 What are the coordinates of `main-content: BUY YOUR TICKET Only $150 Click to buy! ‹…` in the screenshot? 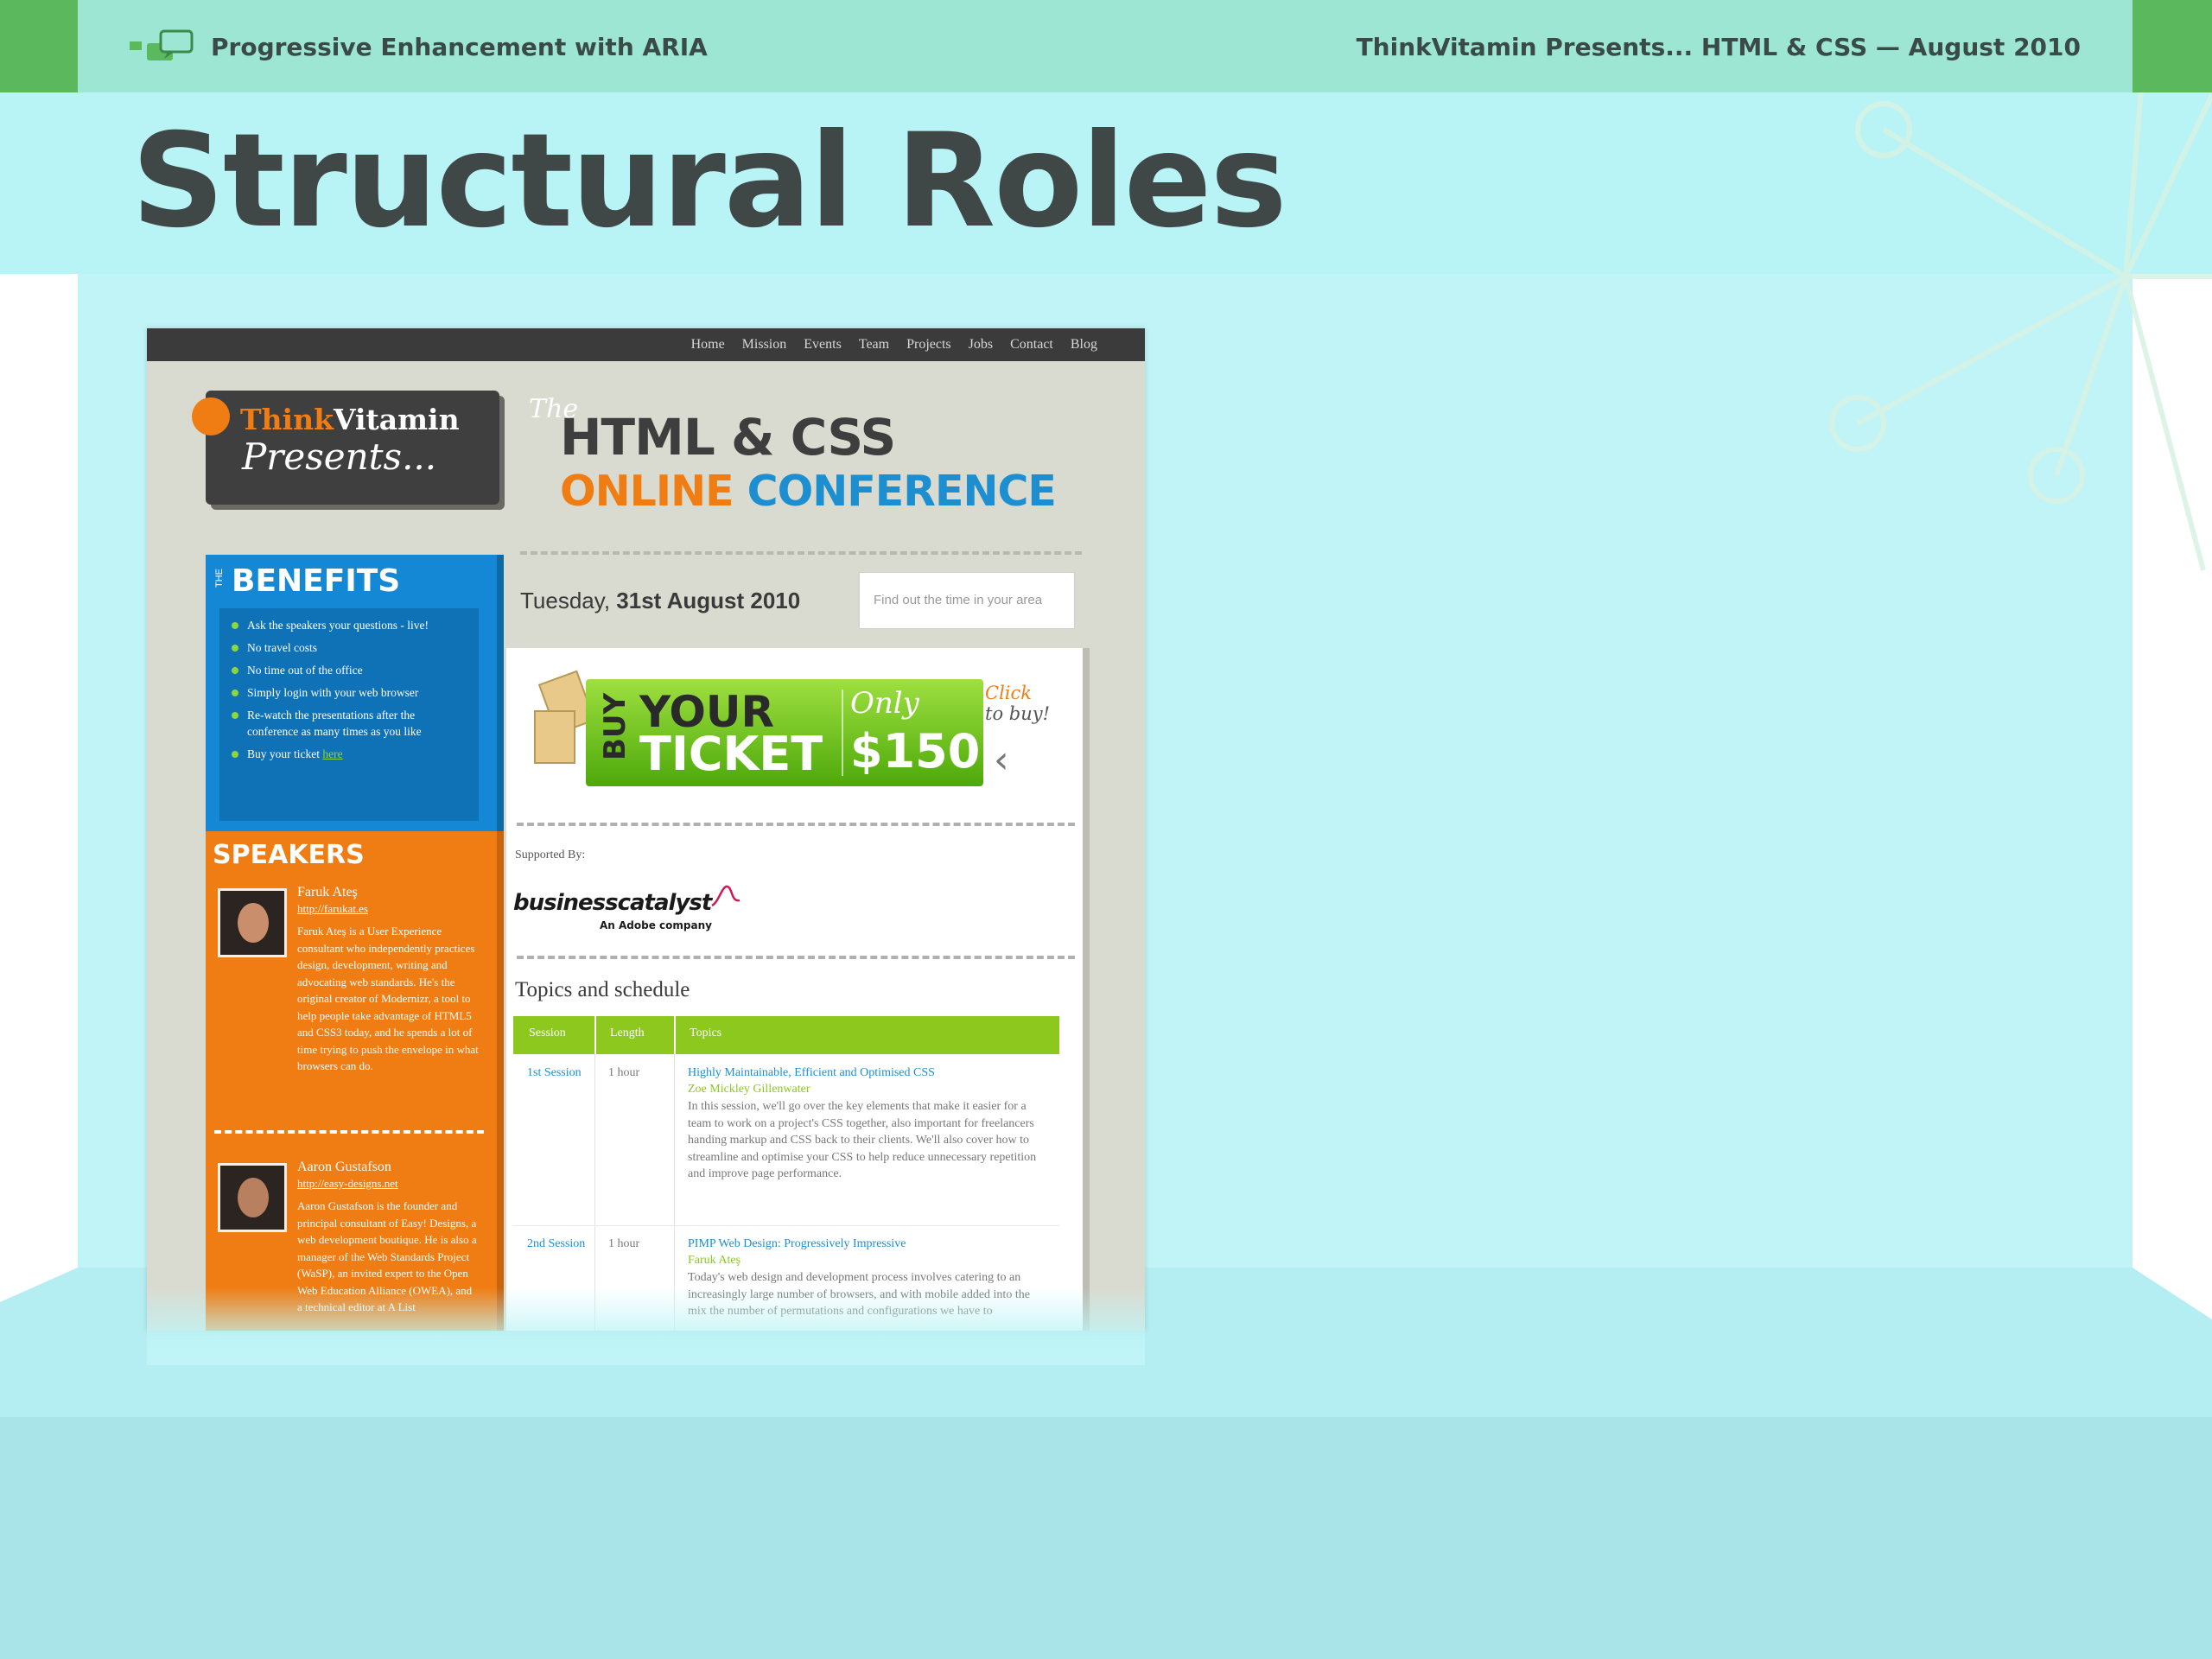 It's located at (798, 990).